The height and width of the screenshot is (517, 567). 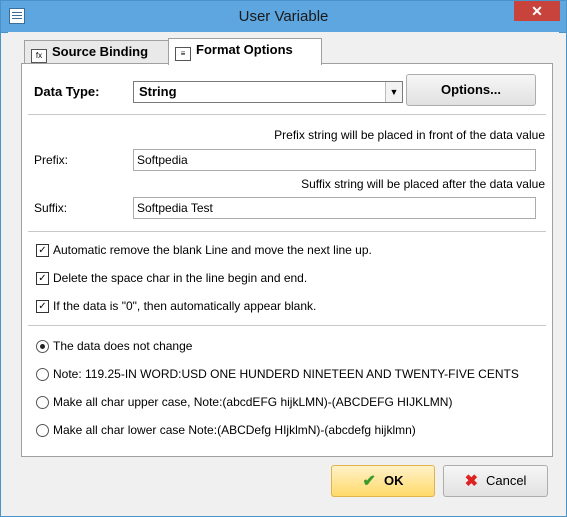 What do you see at coordinates (42, 402) in the screenshot?
I see `radio-upper-case` at bounding box center [42, 402].